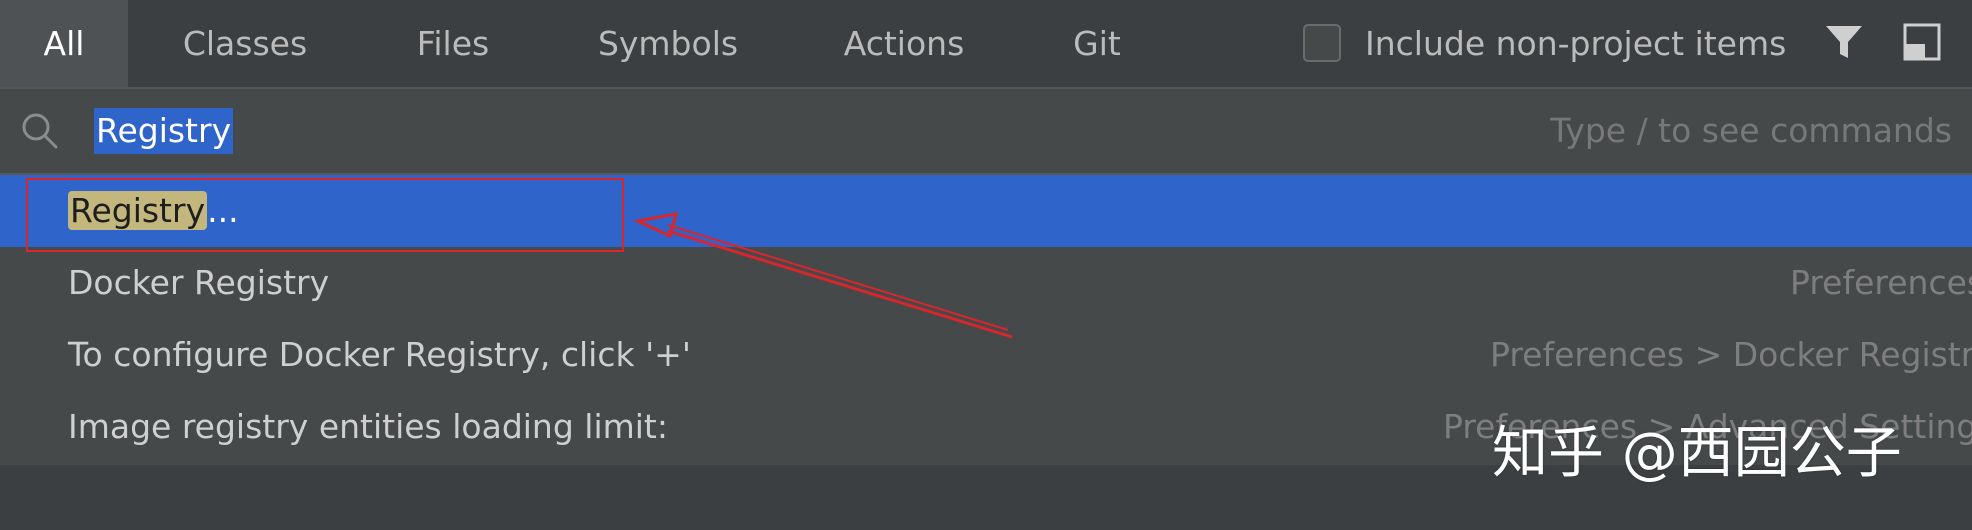 Image resolution: width=1972 pixels, height=530 pixels. I want to click on tab-classes: Classes, so click(245, 43).